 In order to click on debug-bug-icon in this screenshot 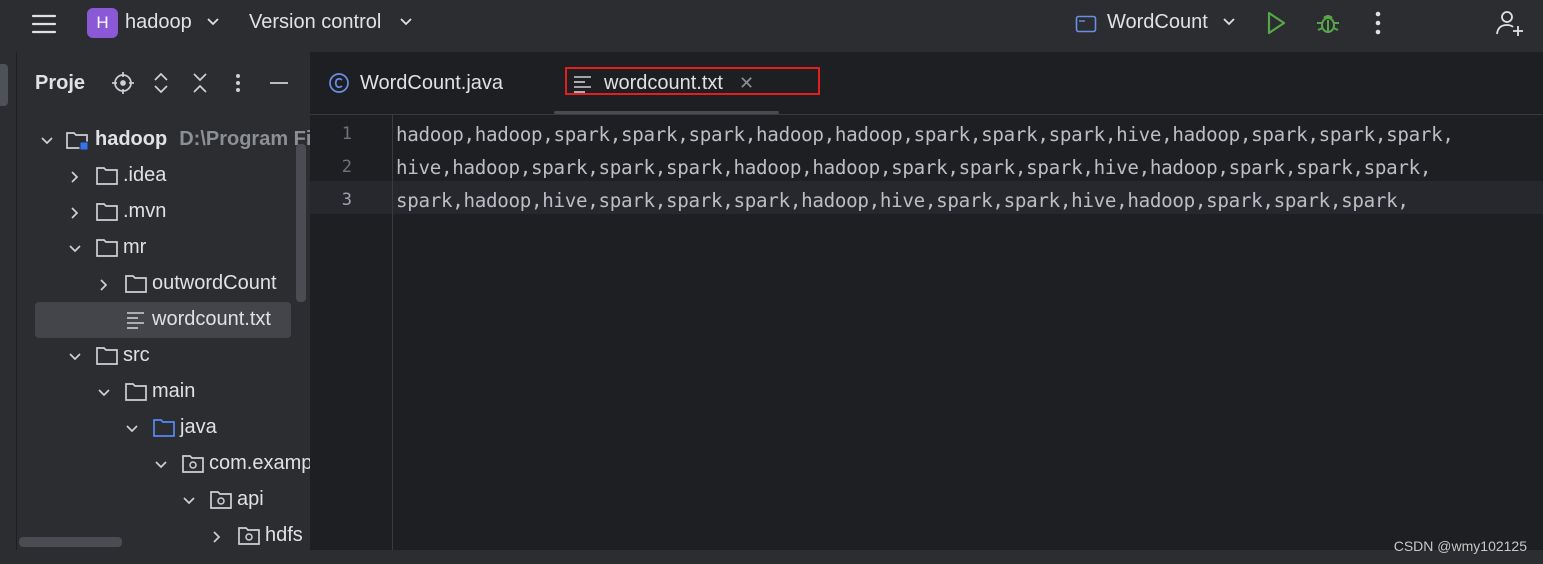, I will do `click(1328, 23)`.